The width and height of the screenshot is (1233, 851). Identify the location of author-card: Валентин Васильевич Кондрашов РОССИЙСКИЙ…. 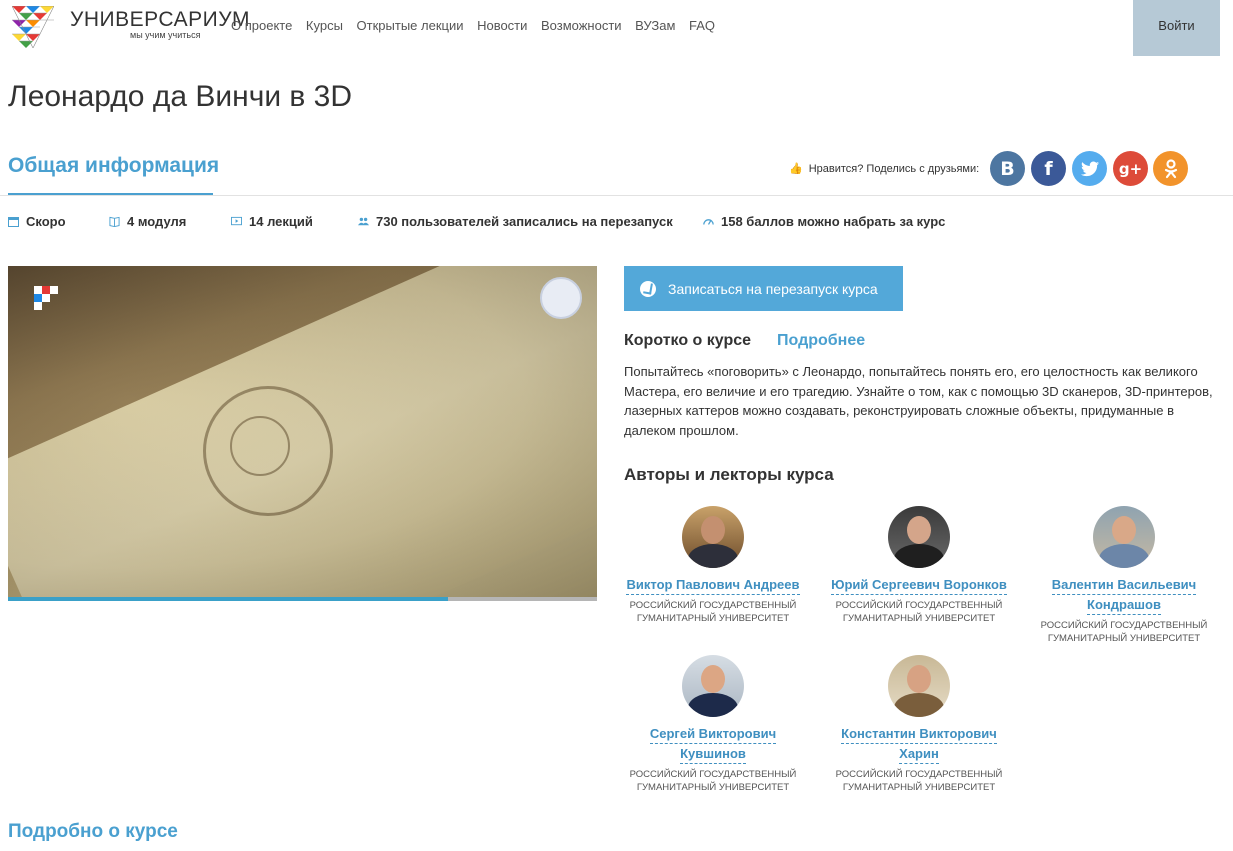
(1124, 575).